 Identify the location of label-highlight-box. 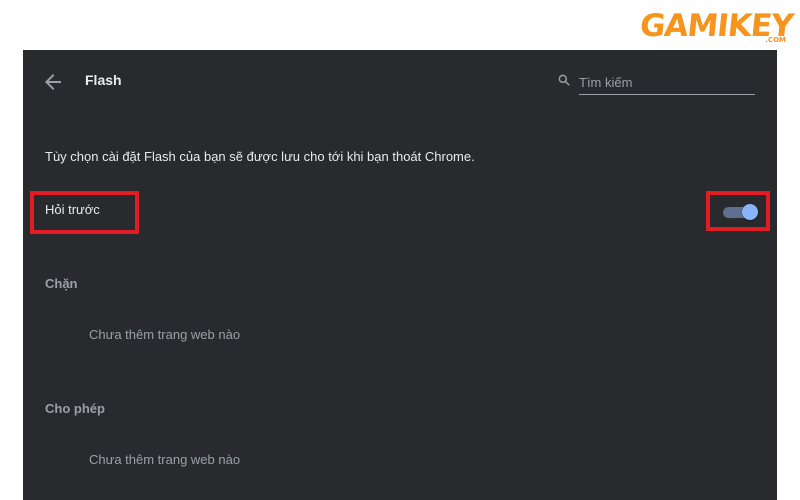
(84, 212).